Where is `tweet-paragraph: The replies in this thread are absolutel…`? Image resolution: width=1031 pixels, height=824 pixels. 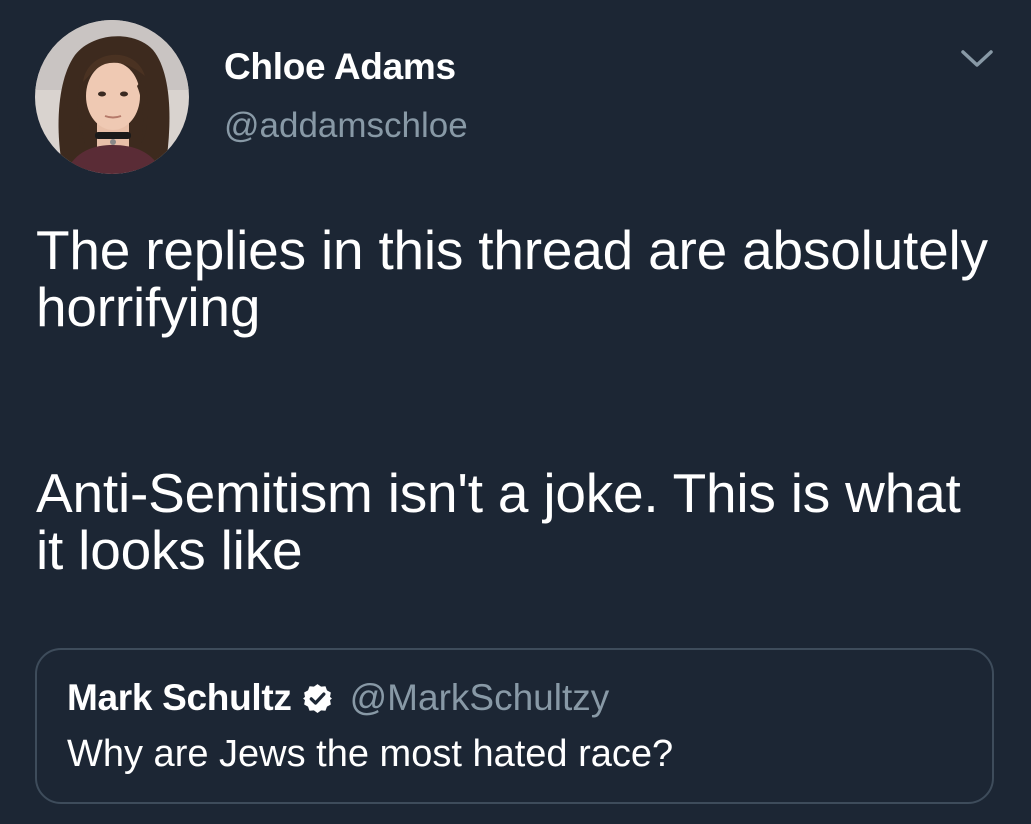 tweet-paragraph: The replies in this thread are absolutel… is located at coordinates (512, 278).